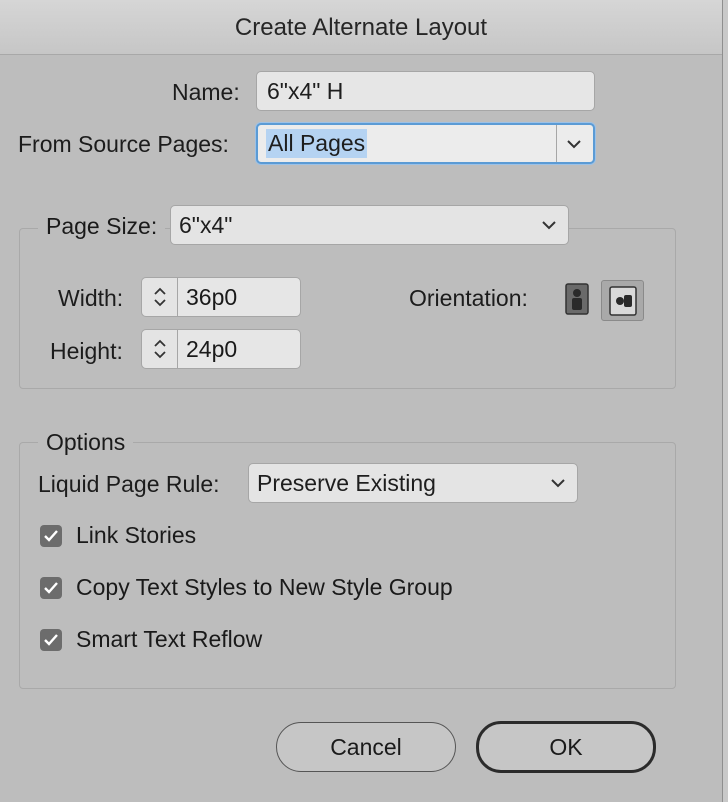  I want to click on height-stepper, so click(159, 349).